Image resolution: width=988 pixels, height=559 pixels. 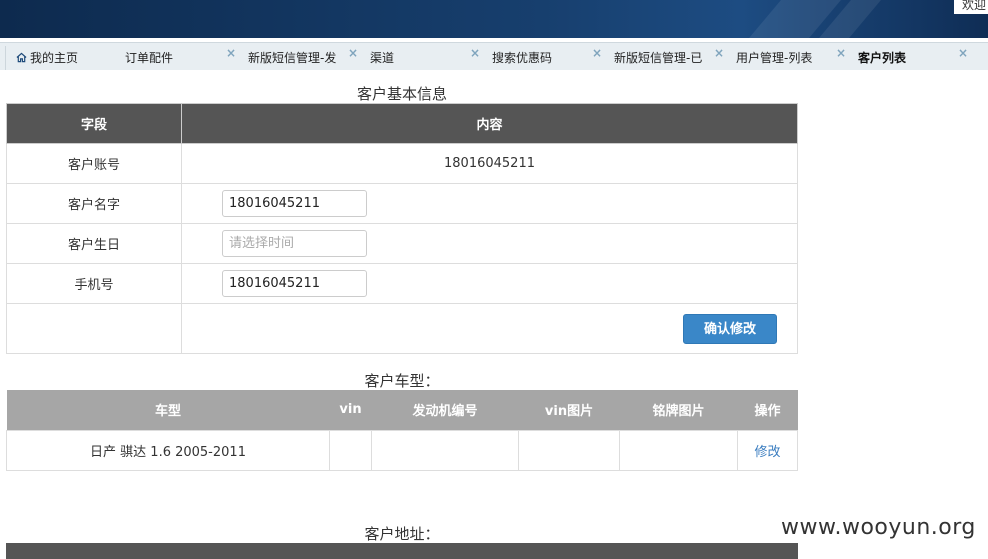 I want to click on plate-image-cell, so click(x=678, y=450).